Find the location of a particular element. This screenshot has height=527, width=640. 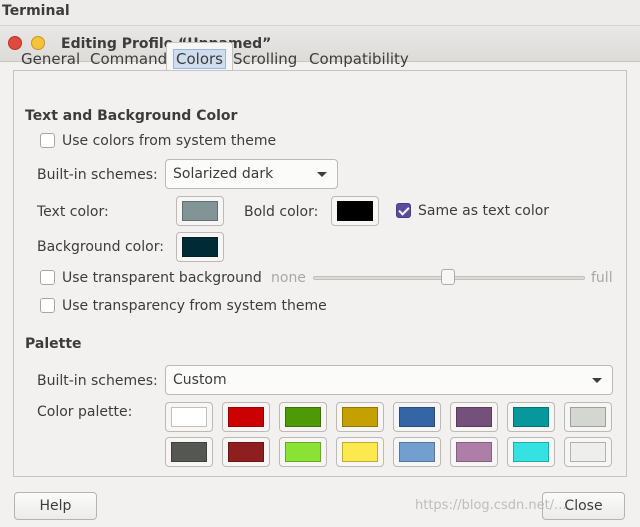

builtin-schemes-combo: Solarized dark is located at coordinates (251, 174).